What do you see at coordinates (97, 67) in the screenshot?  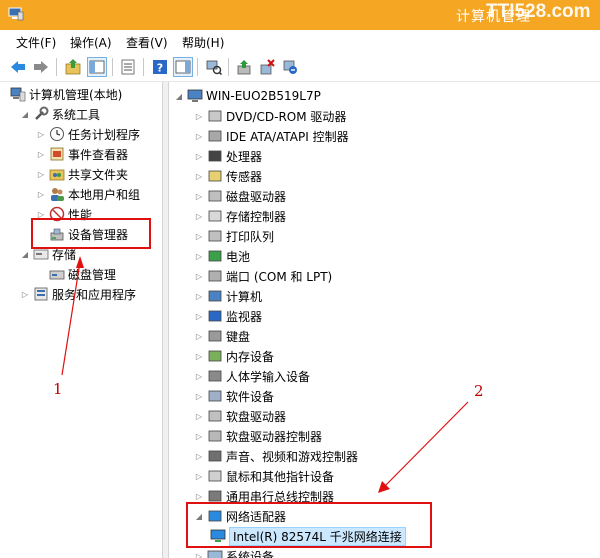 I see `show-tree-icon` at bounding box center [97, 67].